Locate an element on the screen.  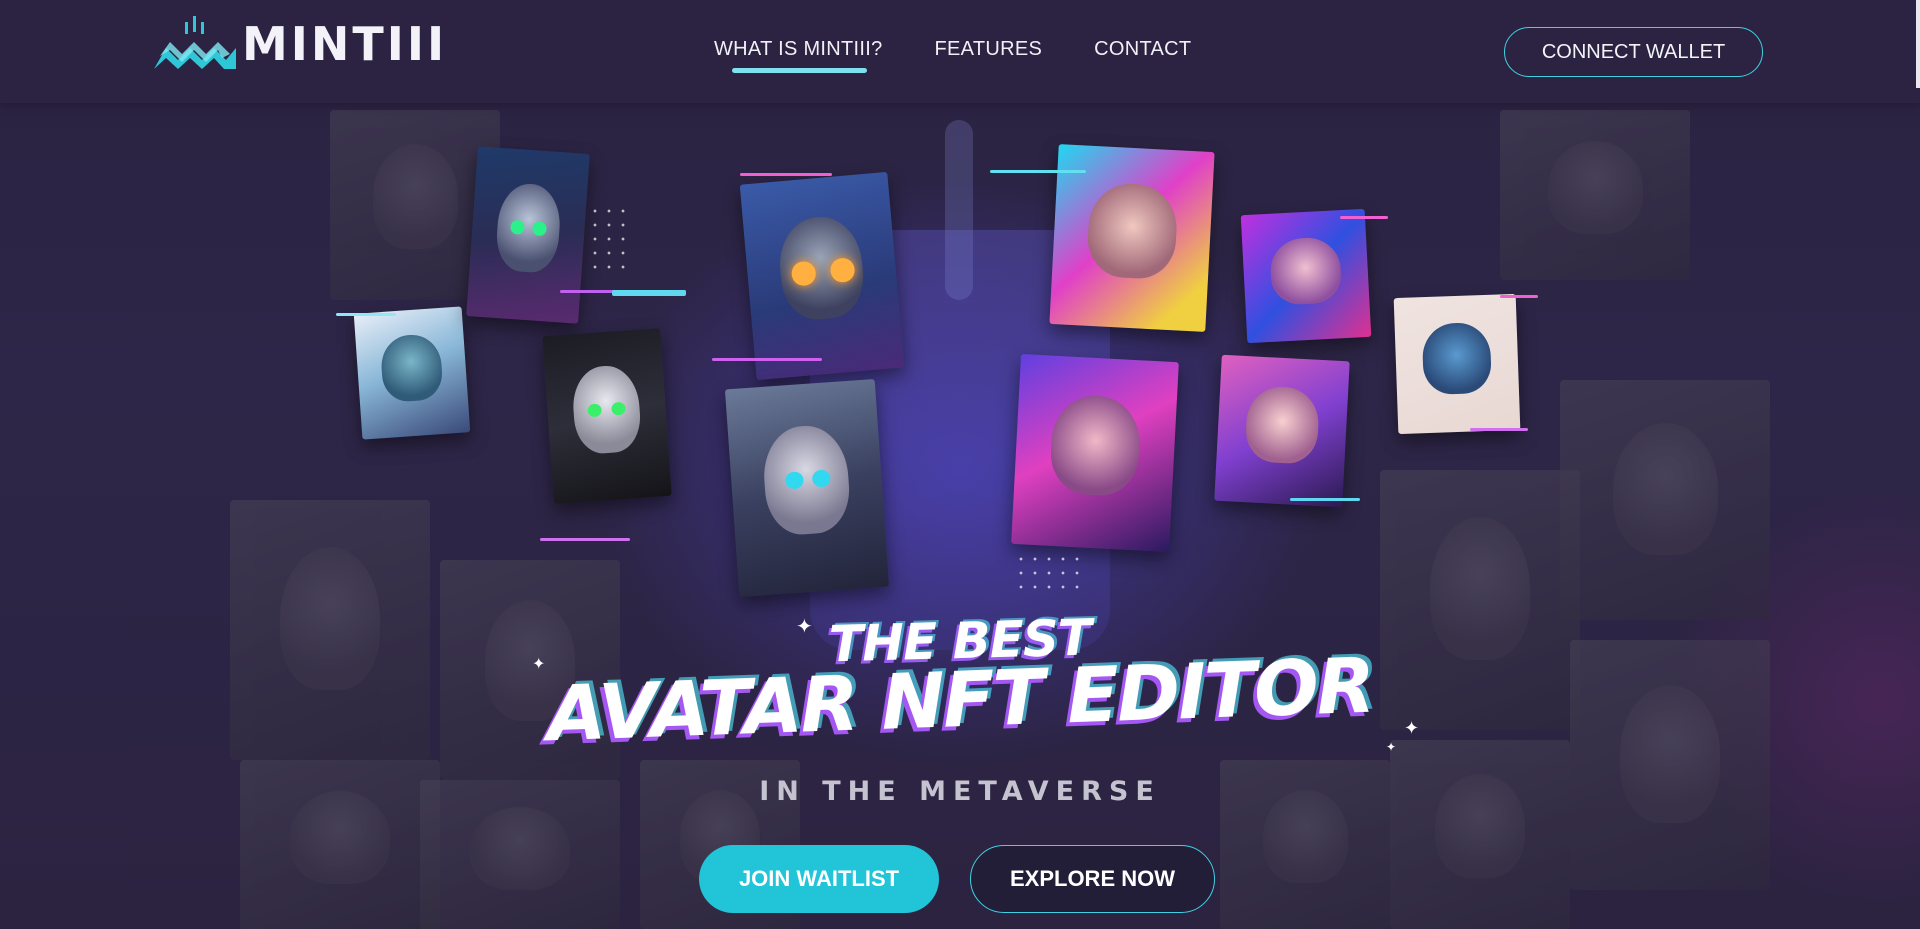
mintiii-logo-icon is located at coordinates (195, 42).